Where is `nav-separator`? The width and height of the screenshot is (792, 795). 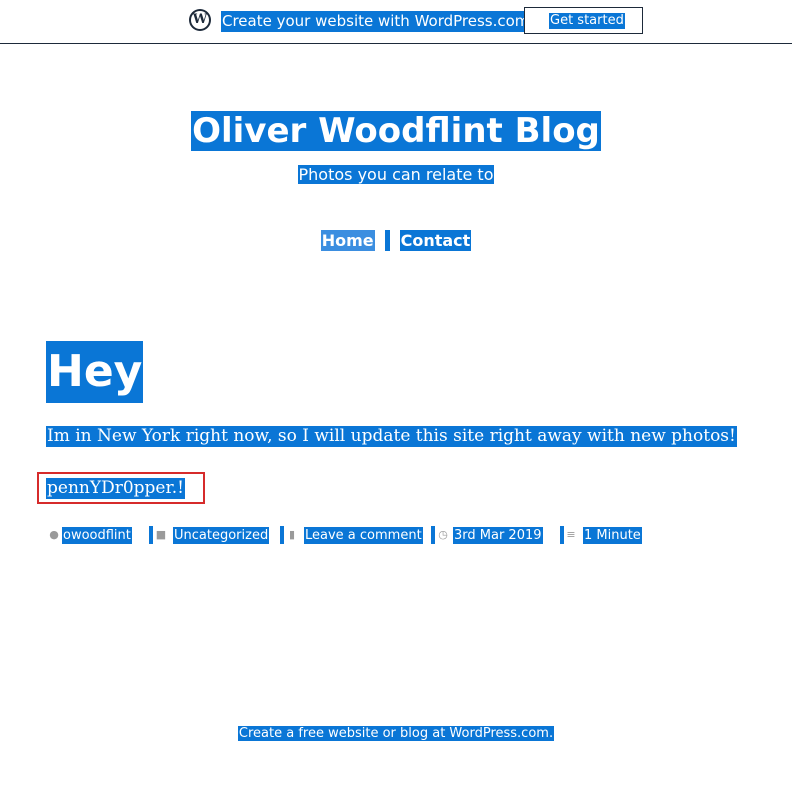
nav-separator is located at coordinates (387, 240).